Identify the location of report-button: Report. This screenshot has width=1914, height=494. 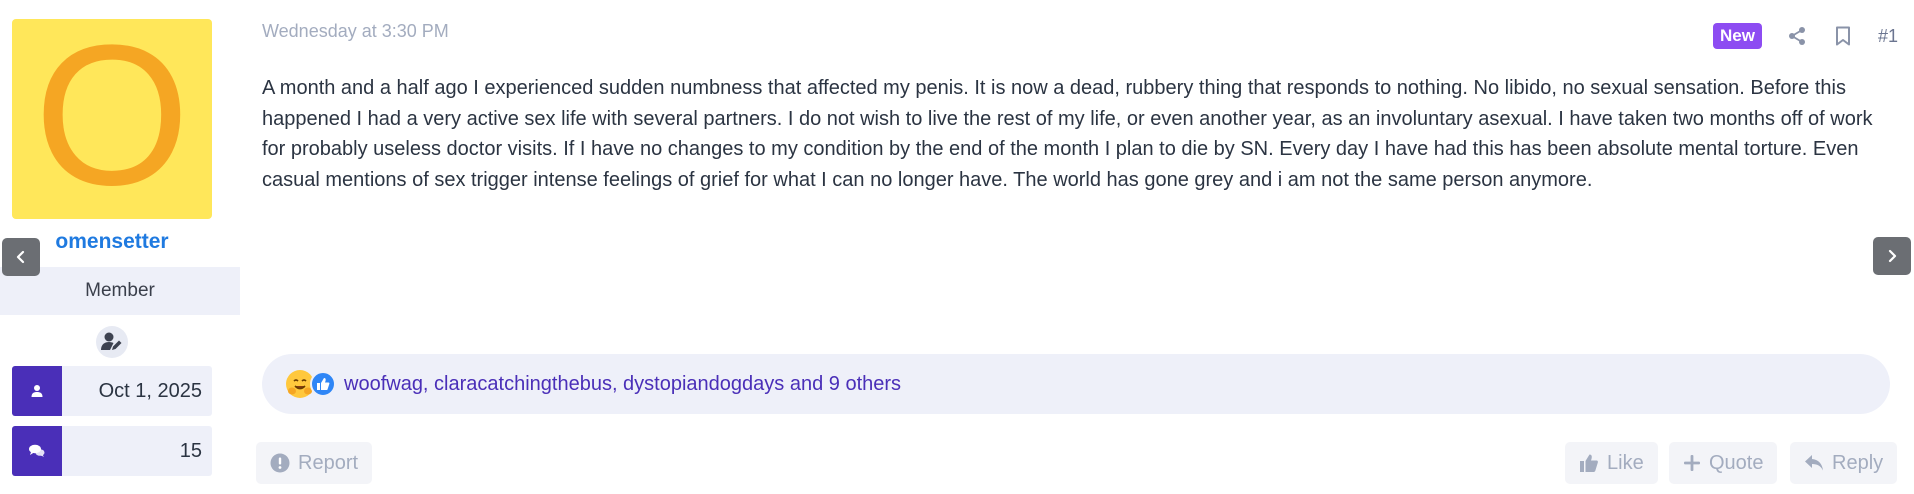
(314, 463).